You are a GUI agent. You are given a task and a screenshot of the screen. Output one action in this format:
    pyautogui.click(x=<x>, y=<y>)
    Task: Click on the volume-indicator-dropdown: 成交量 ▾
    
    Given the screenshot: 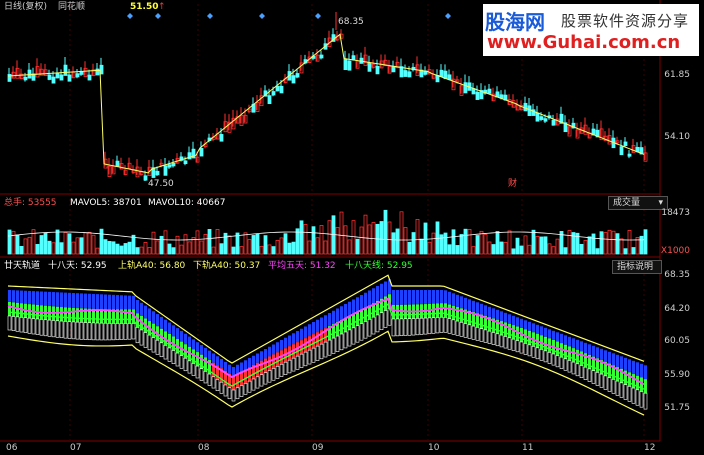 What is the action you would take?
    pyautogui.click(x=638, y=203)
    